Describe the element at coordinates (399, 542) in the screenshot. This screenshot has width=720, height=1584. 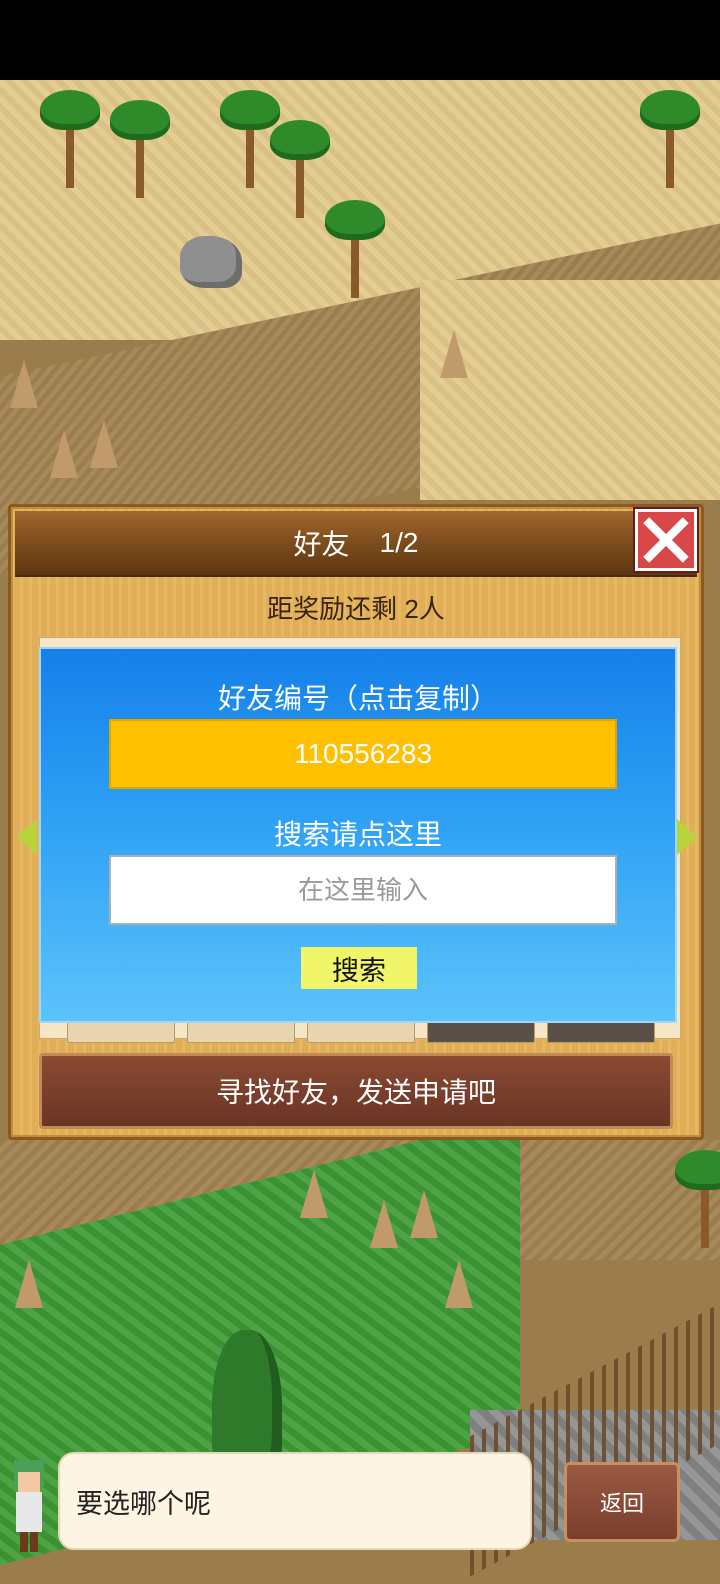
I see `page-indicator: 1/2` at that location.